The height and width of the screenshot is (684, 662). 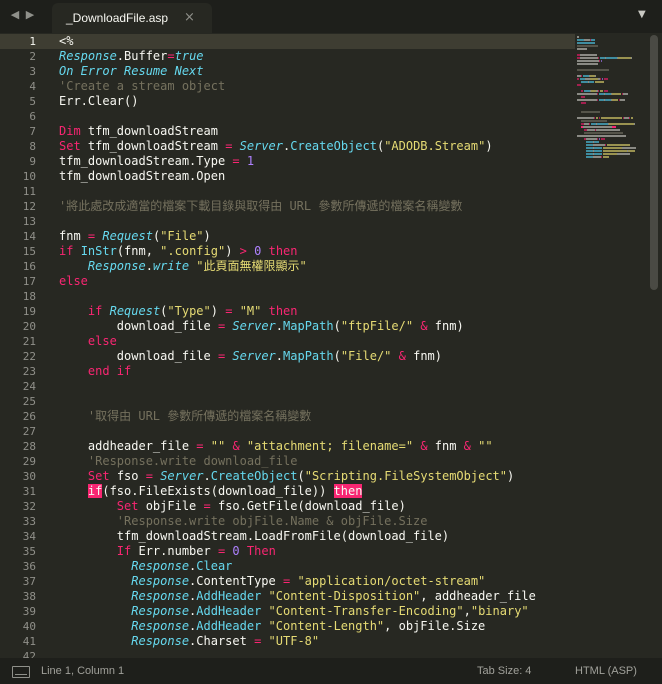 I want to click on code-line: 42, so click(x=287, y=653).